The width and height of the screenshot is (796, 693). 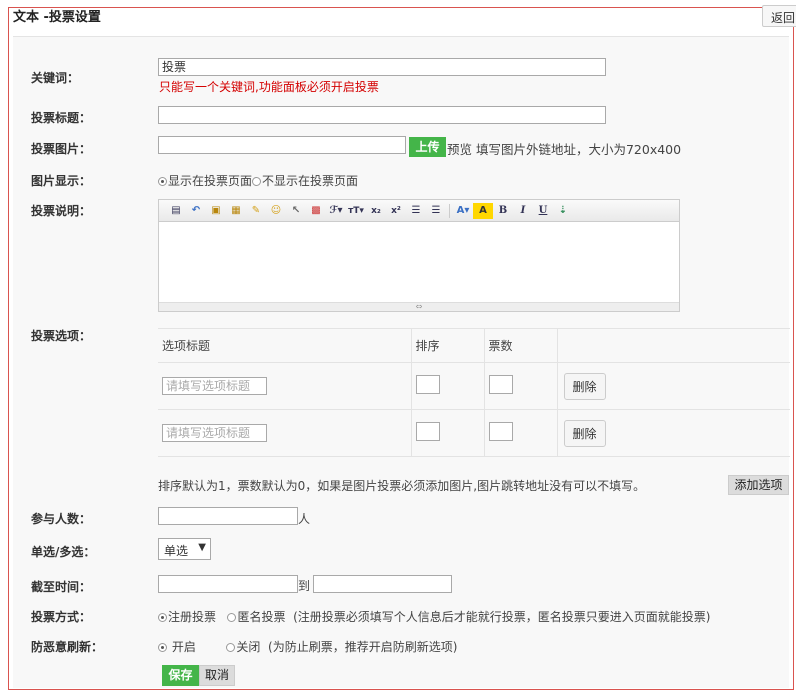 I want to click on cancel-button: 取消, so click(x=217, y=675).